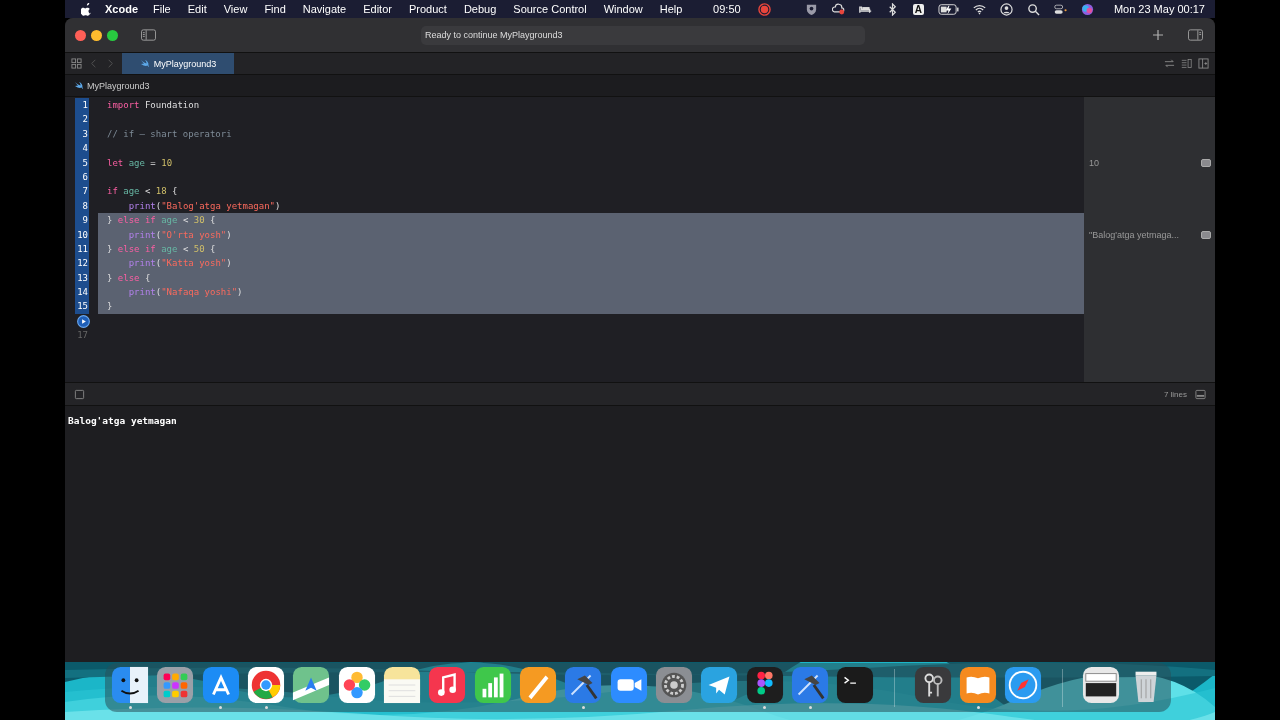 This screenshot has width=1280, height=720. Describe the element at coordinates (112, 191) in the screenshot. I see `code-keyword: if` at that location.